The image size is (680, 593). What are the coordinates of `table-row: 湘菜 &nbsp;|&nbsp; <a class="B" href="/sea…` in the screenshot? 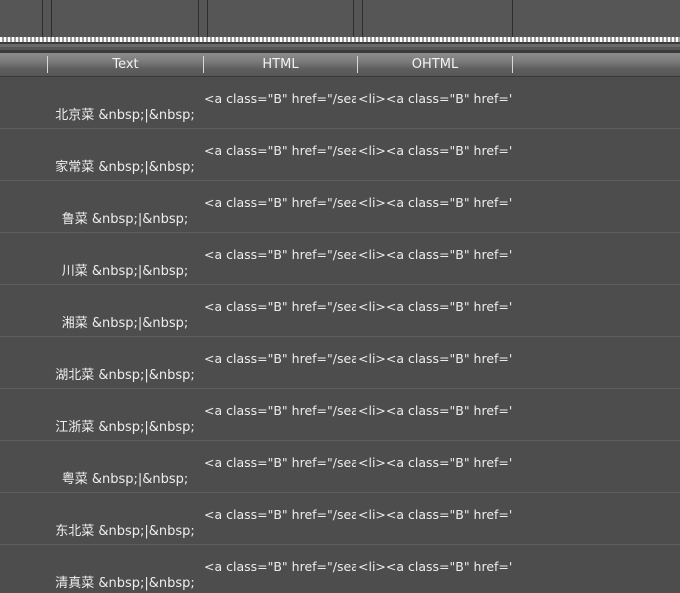 It's located at (340, 311).